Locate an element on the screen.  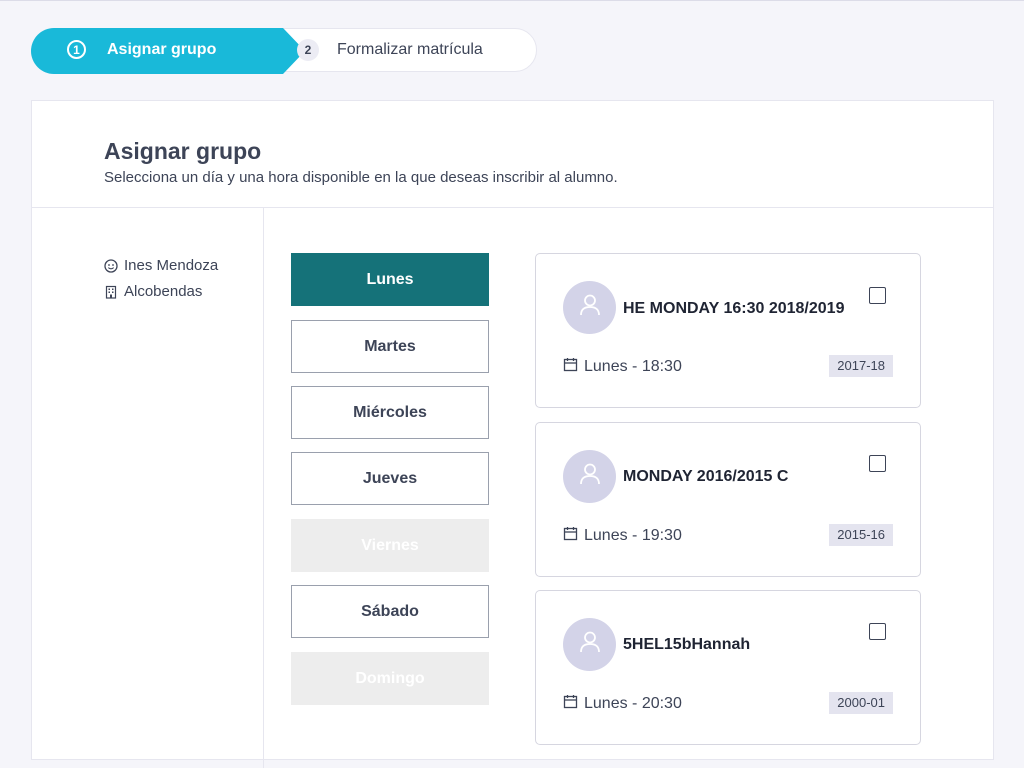
group-time-label: Lunes - 20:30 is located at coordinates (633, 703).